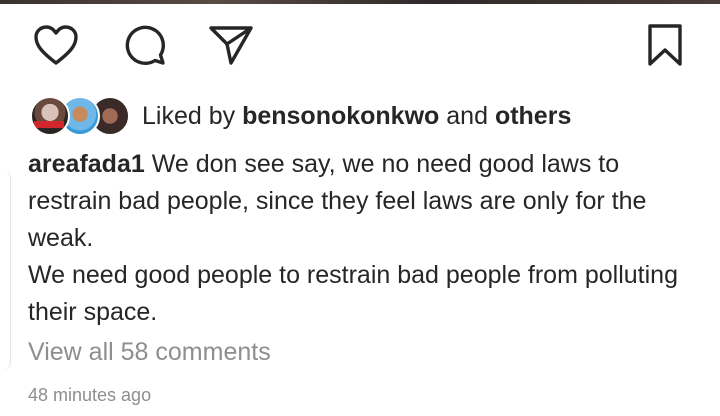 Image resolution: width=720 pixels, height=416 pixels. I want to click on save-button, so click(665, 45).